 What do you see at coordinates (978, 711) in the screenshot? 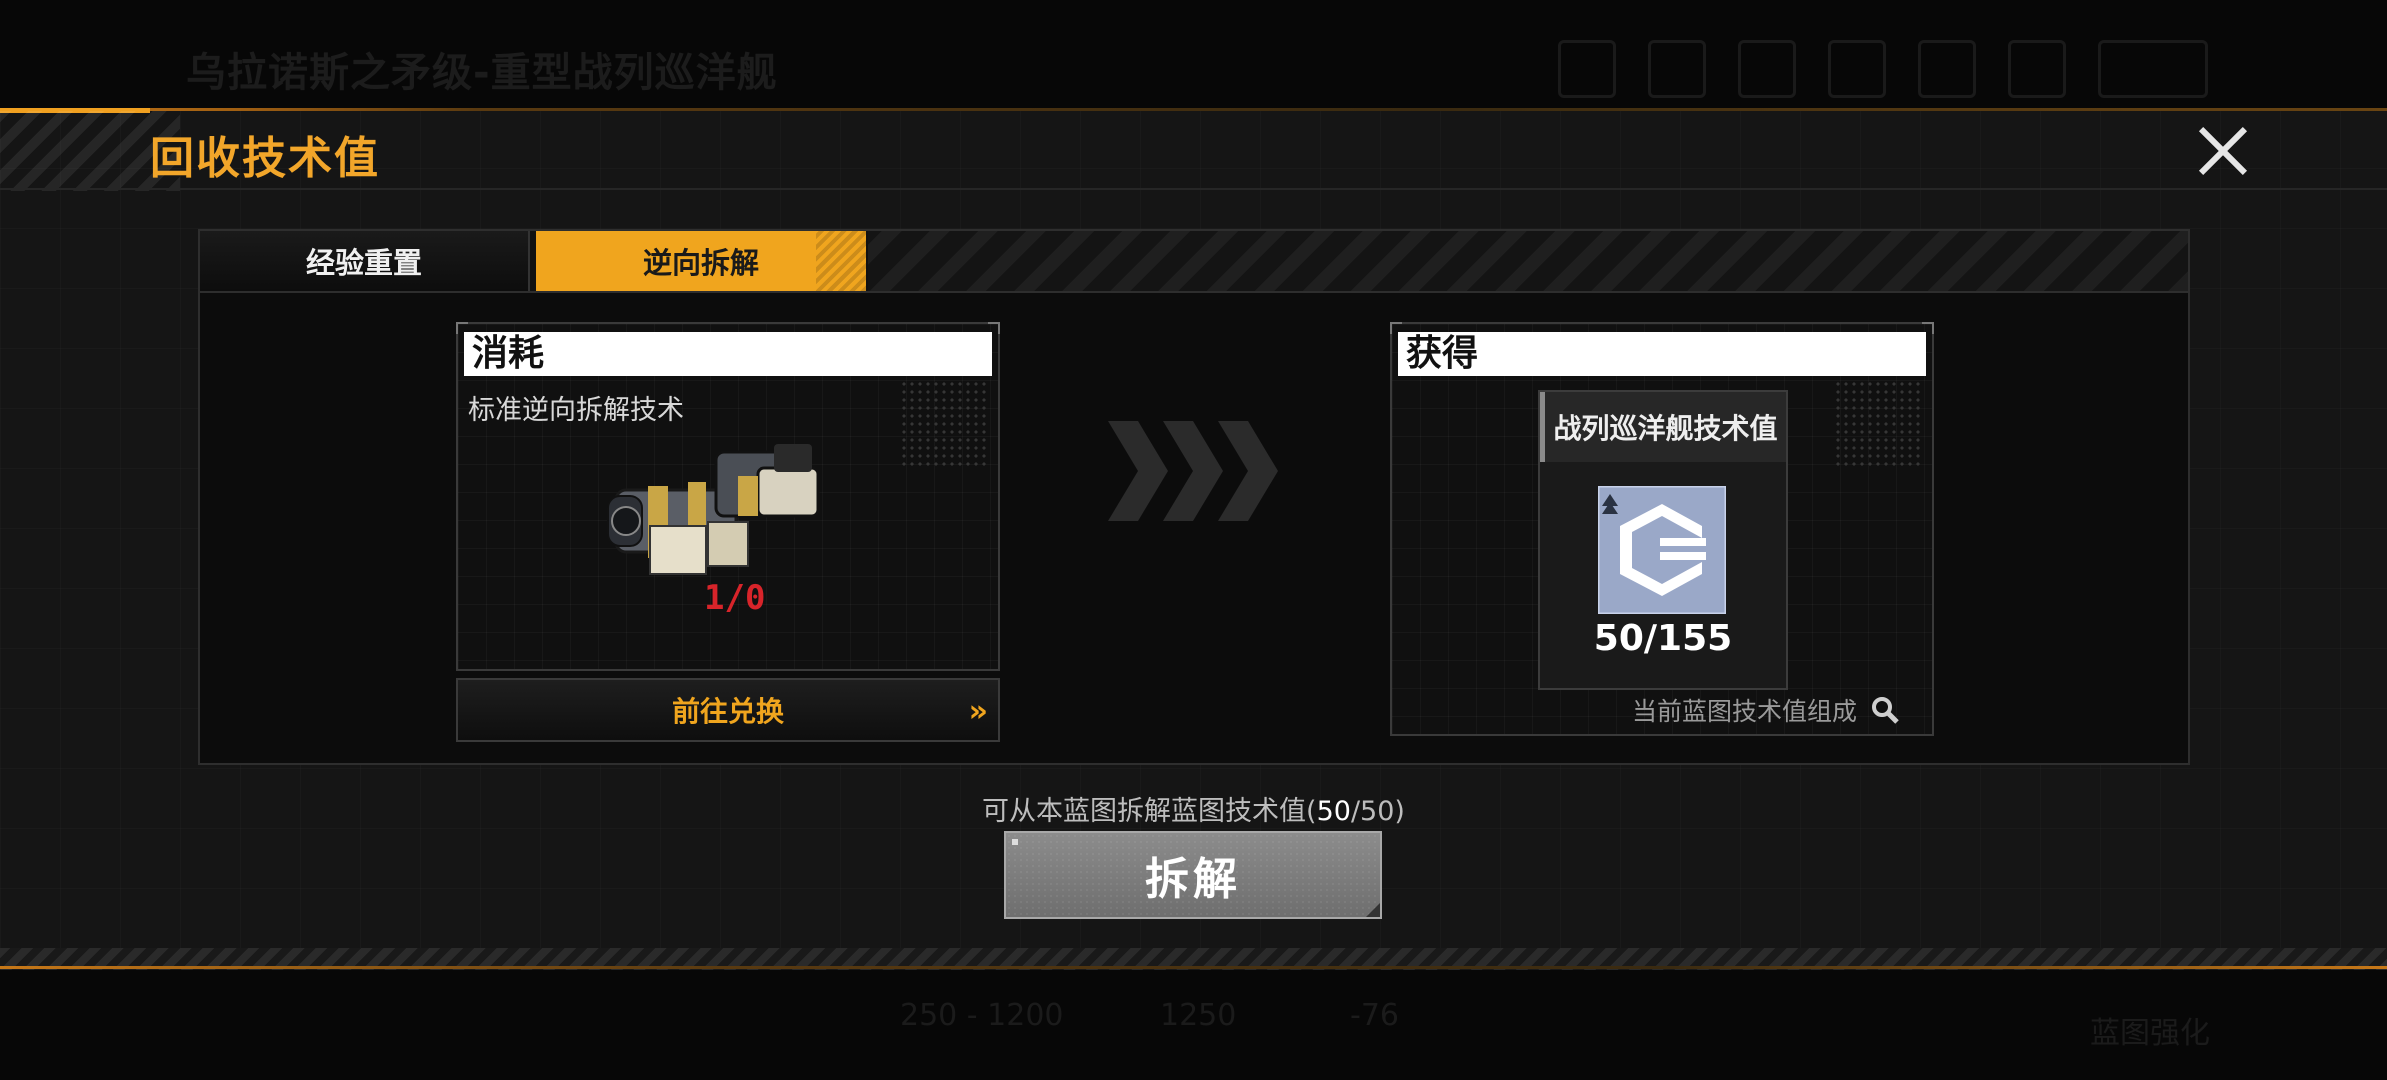
I see `double-chevron-right-icon: »` at bounding box center [978, 711].